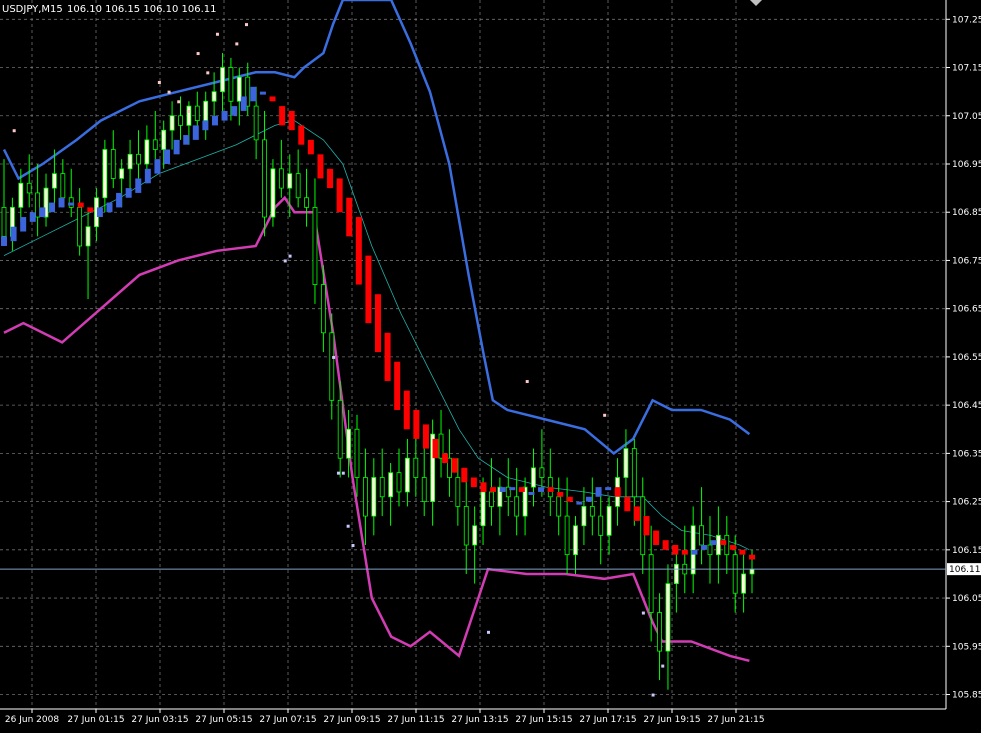 The height and width of the screenshot is (733, 981). Describe the element at coordinates (223, 720) in the screenshot. I see `x-tick-label: 27 Jun 05:15` at that location.